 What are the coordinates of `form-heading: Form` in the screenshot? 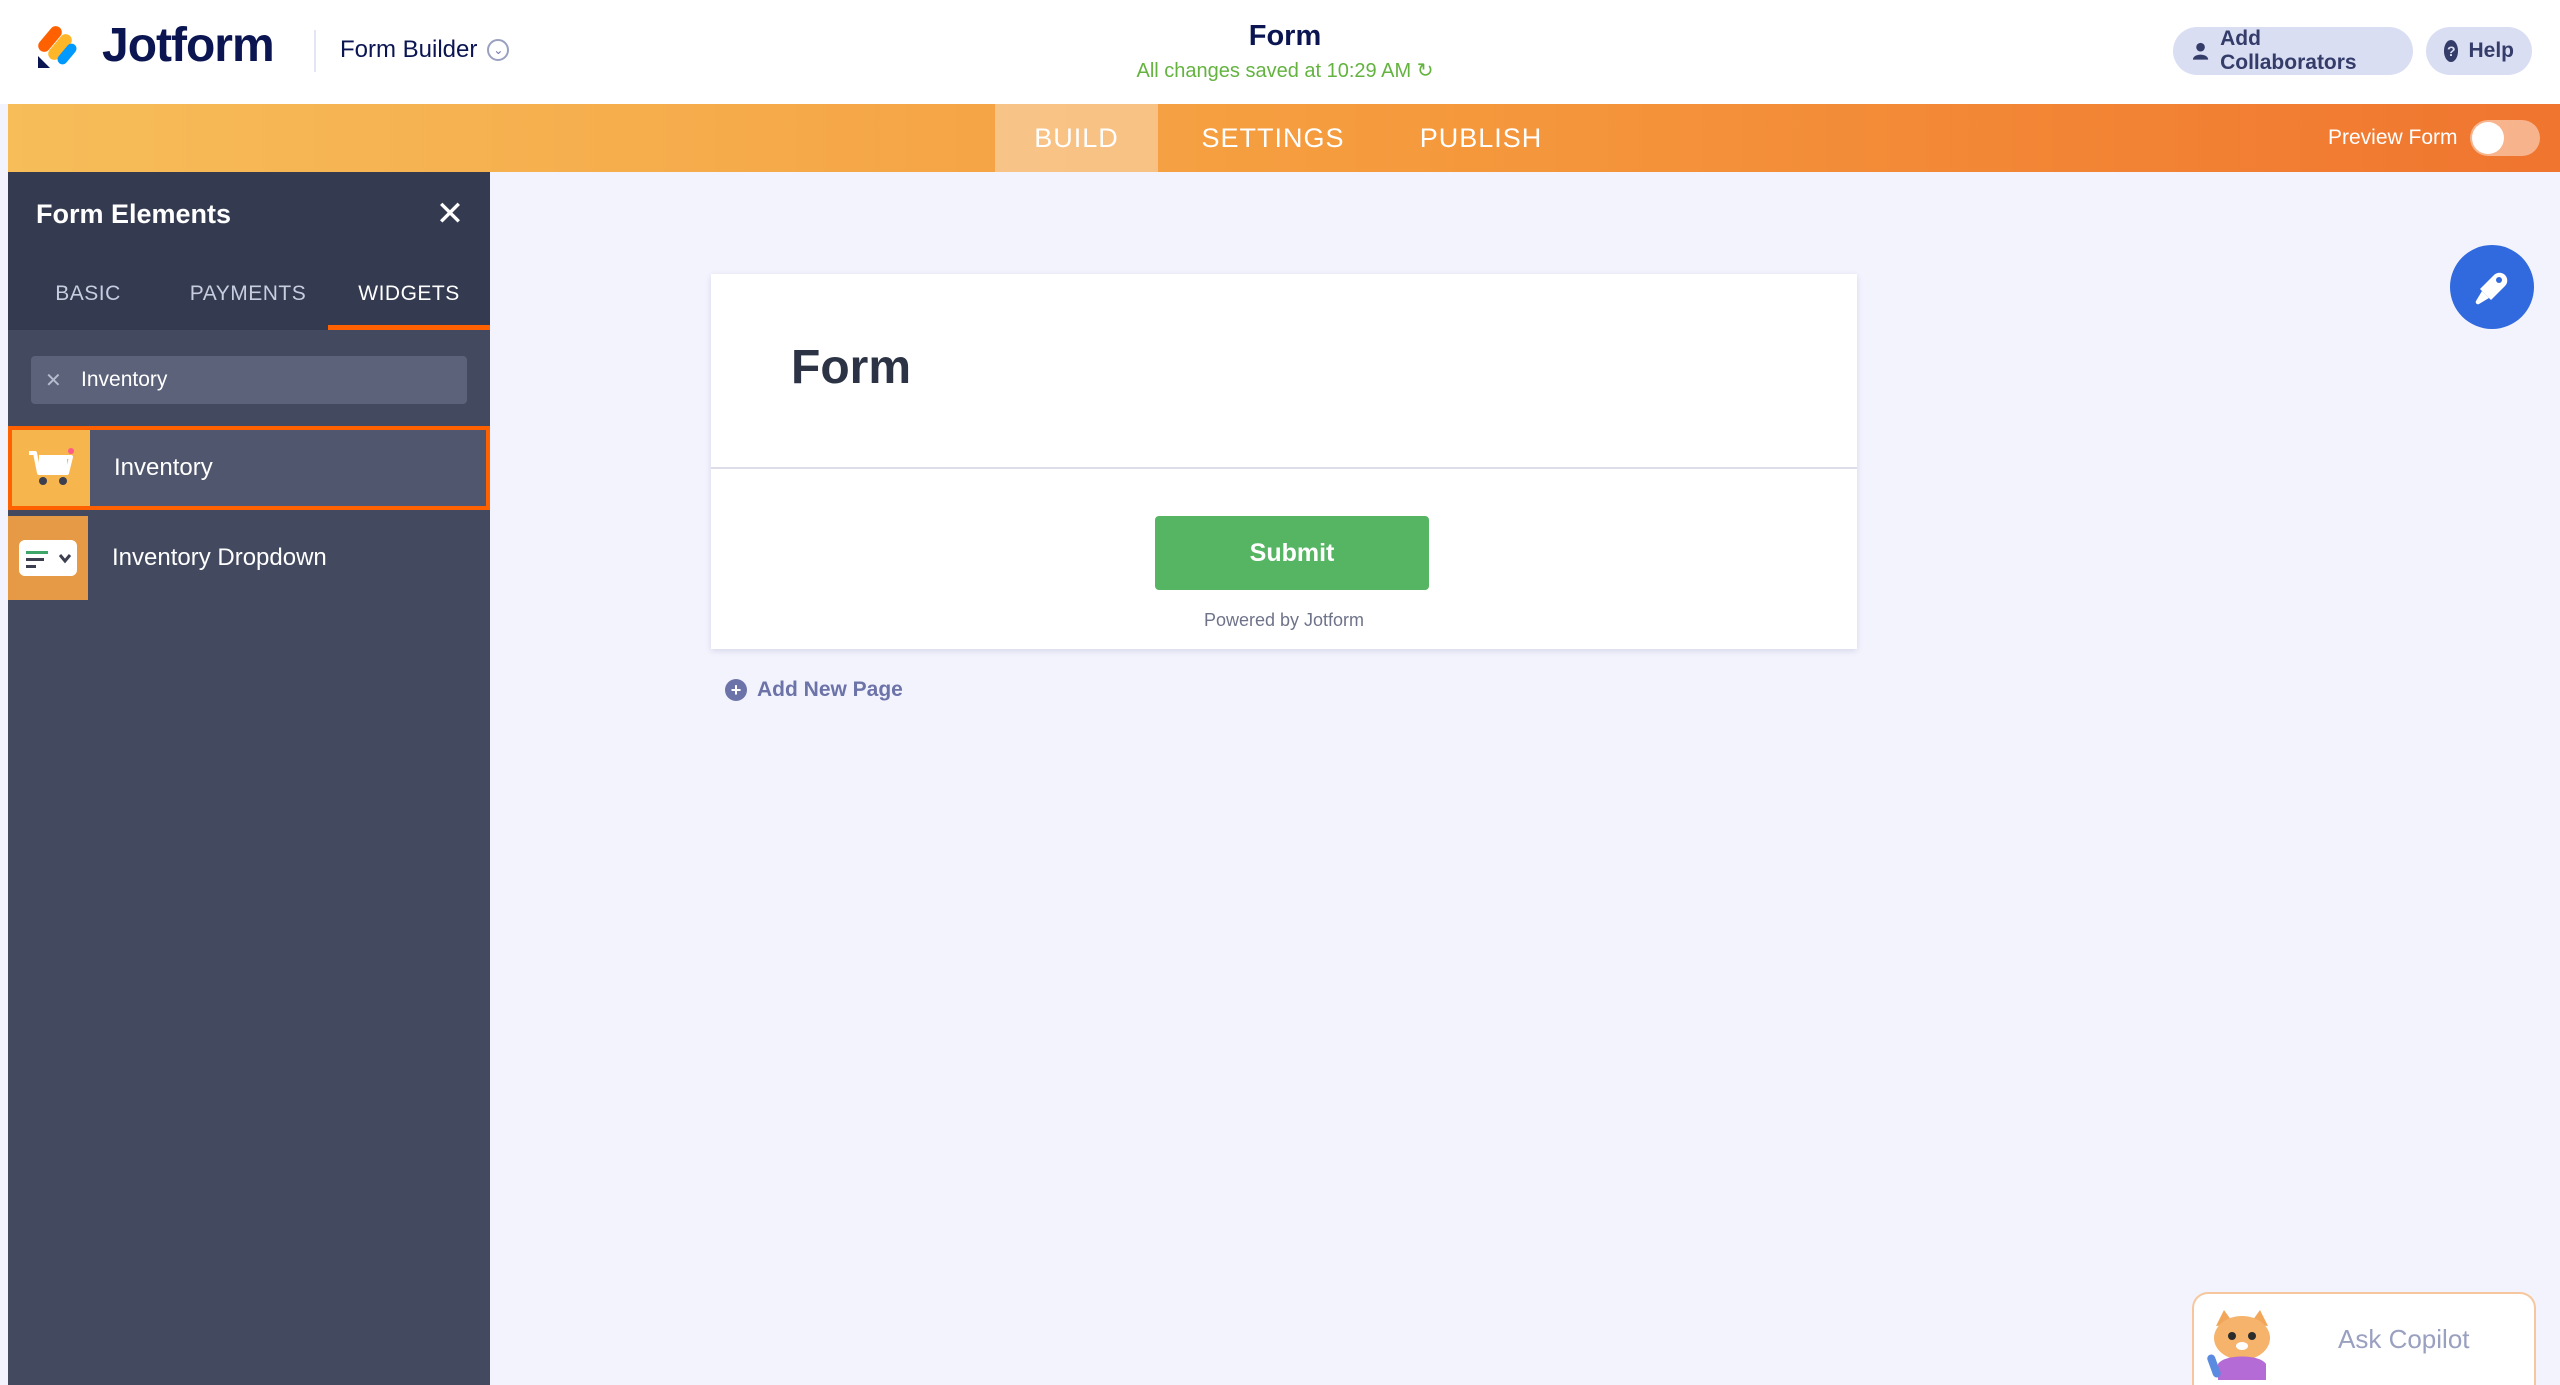 It's located at (851, 367).